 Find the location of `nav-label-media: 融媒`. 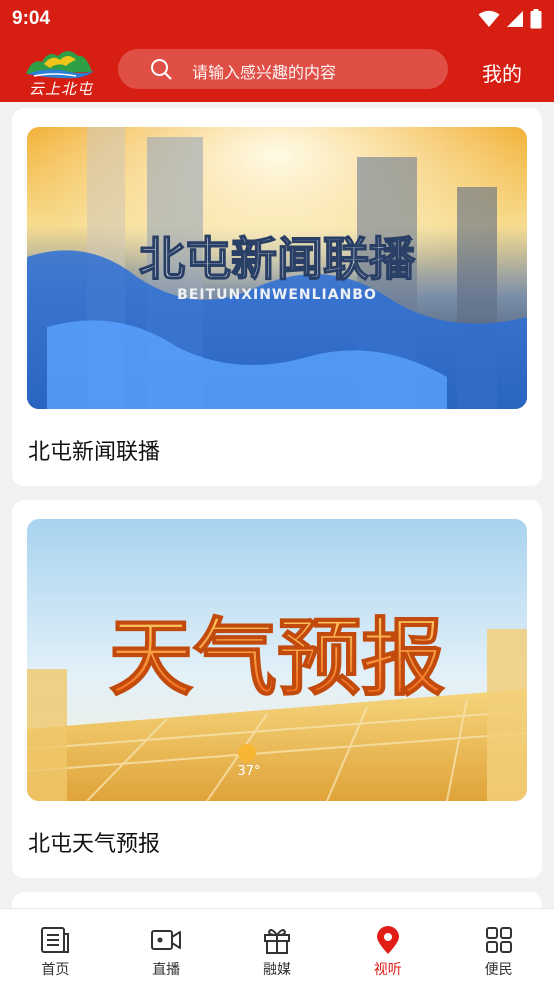

nav-label-media: 融媒 is located at coordinates (276, 970).